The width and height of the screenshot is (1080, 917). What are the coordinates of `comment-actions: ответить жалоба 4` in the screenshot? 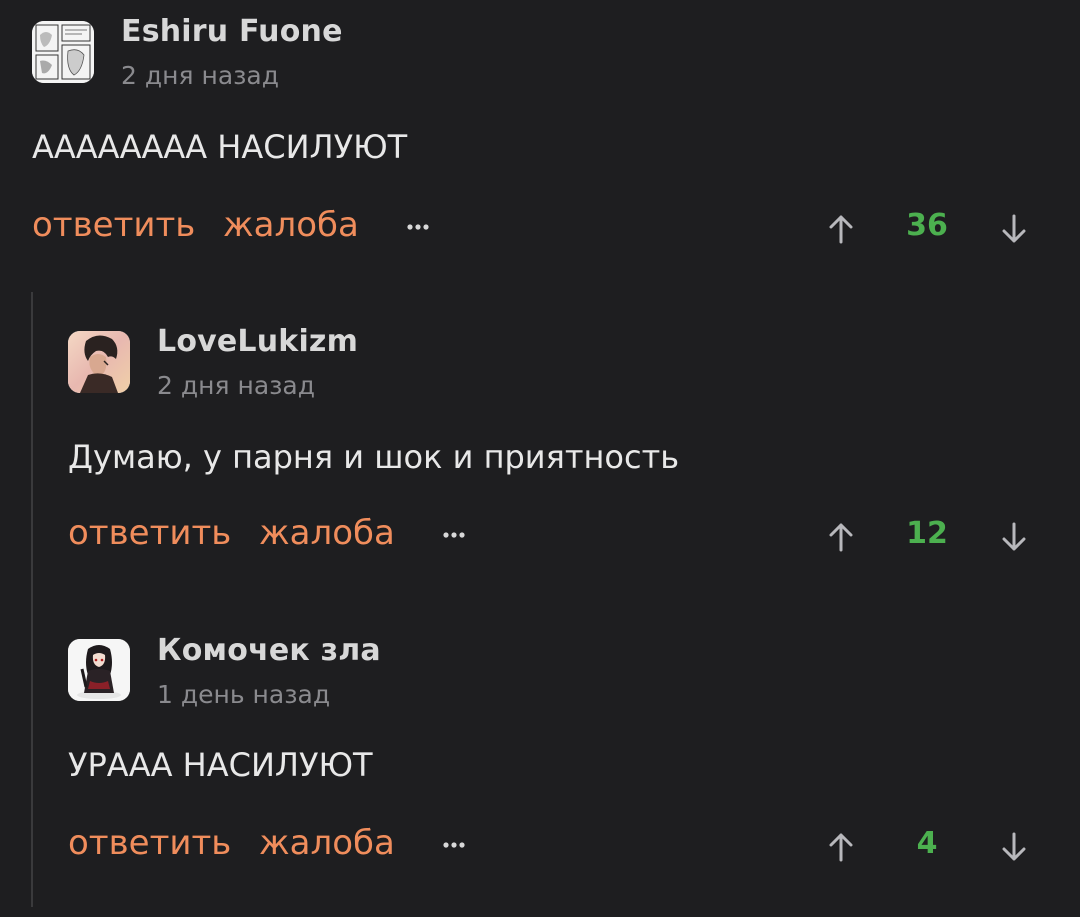 It's located at (540, 848).